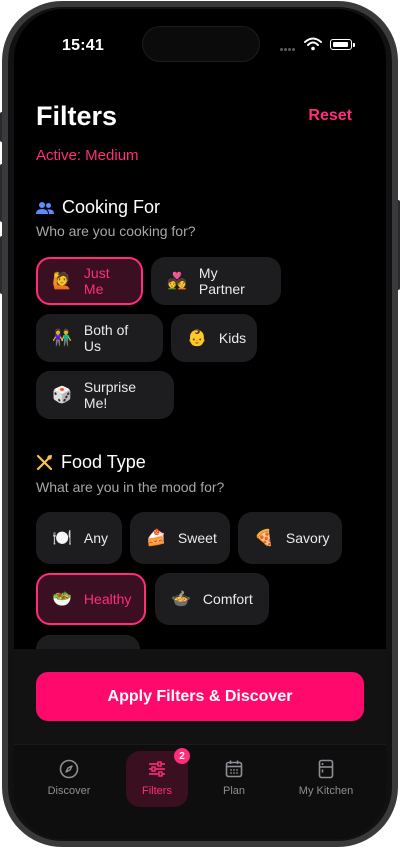  I want to click on baby-emoji-icon: 👶, so click(197, 338).